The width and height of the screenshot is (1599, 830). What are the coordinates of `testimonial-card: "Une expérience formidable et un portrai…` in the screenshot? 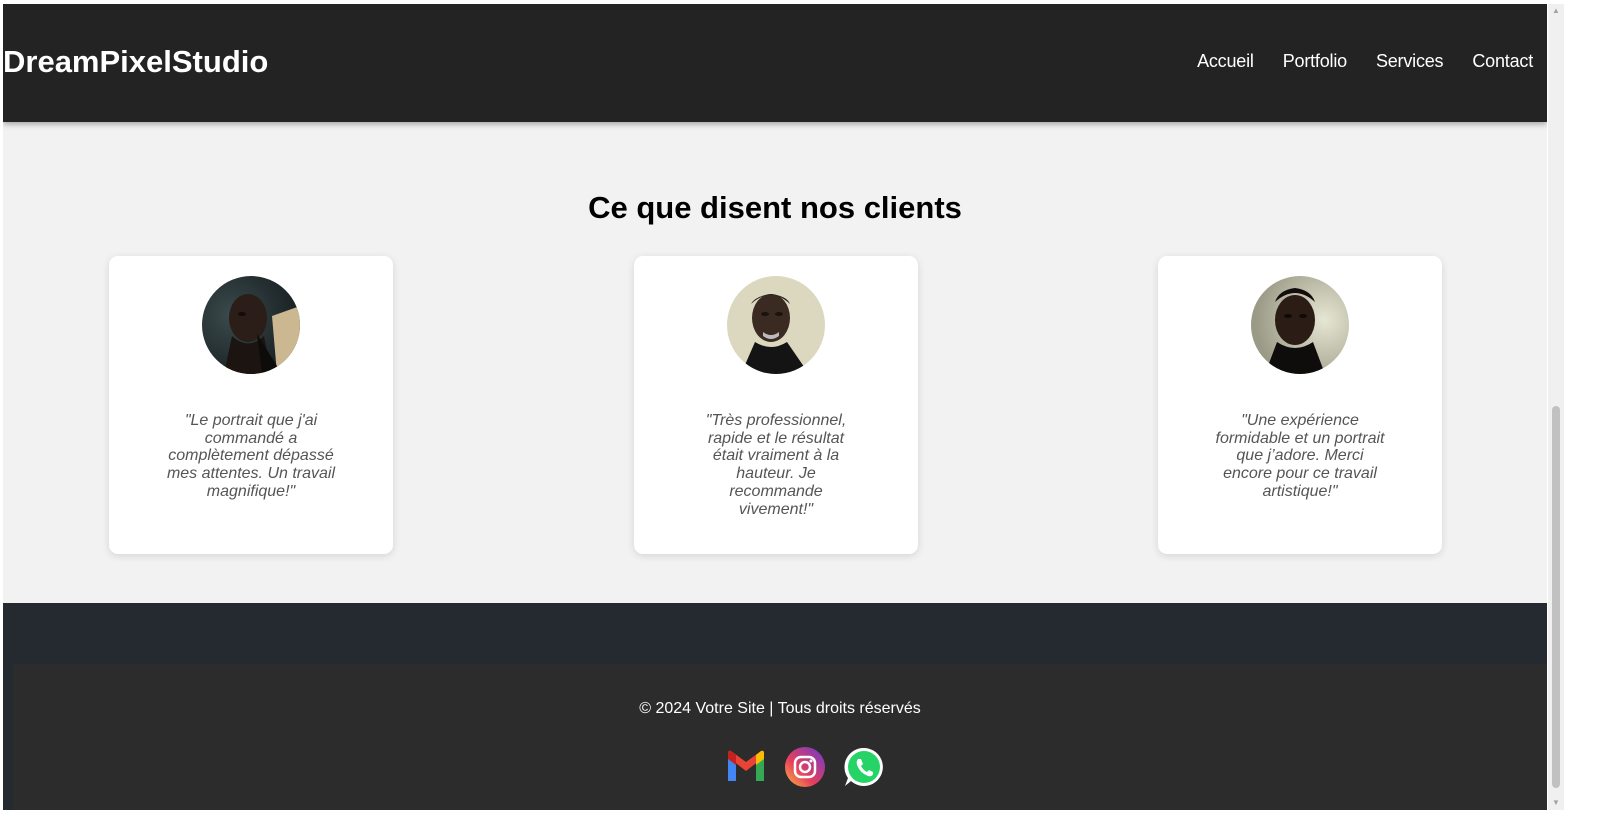 It's located at (1300, 405).